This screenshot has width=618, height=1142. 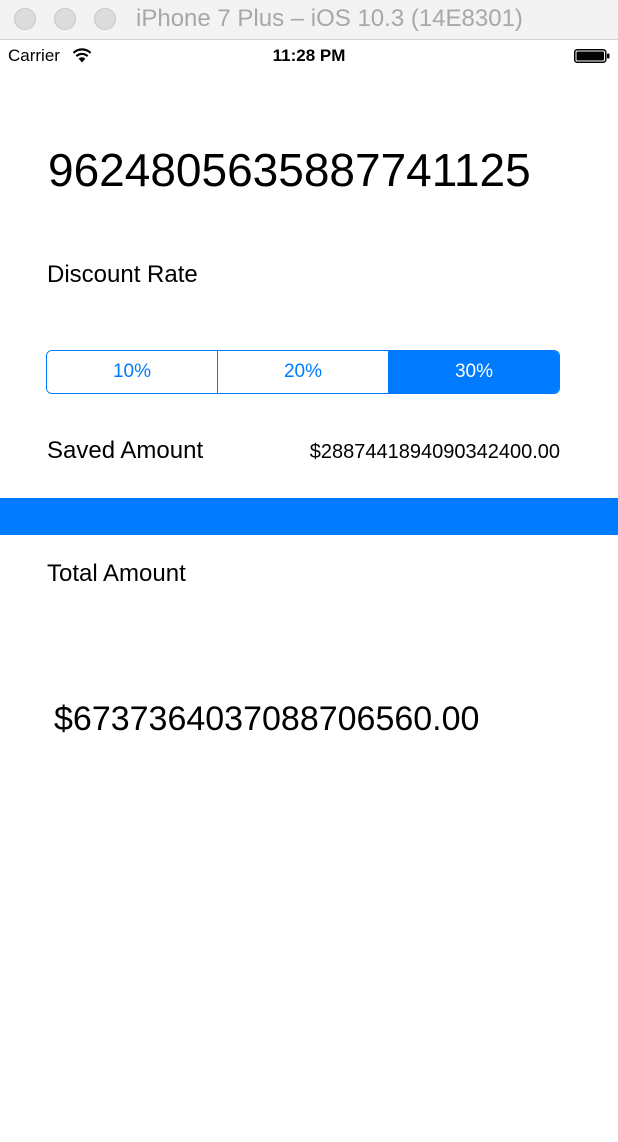 I want to click on divider-bar, so click(x=309, y=516).